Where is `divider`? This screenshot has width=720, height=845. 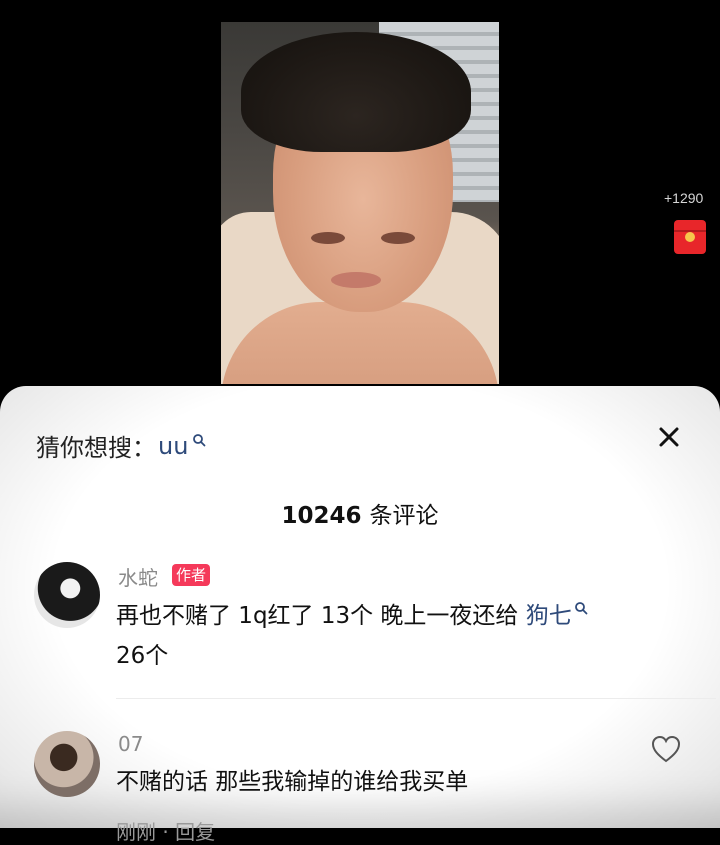 divider is located at coordinates (416, 698).